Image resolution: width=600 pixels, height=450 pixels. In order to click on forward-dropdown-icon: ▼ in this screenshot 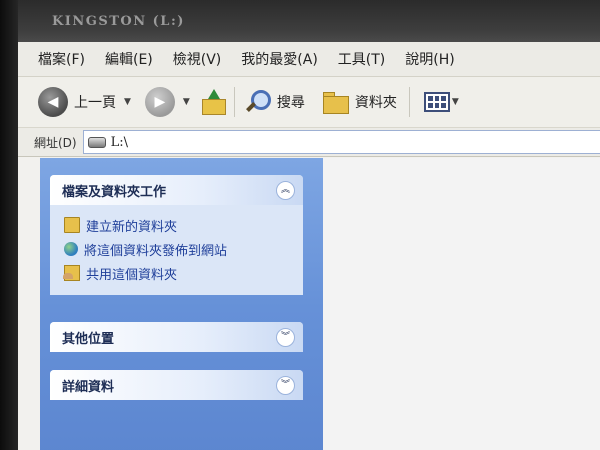, I will do `click(186, 102)`.